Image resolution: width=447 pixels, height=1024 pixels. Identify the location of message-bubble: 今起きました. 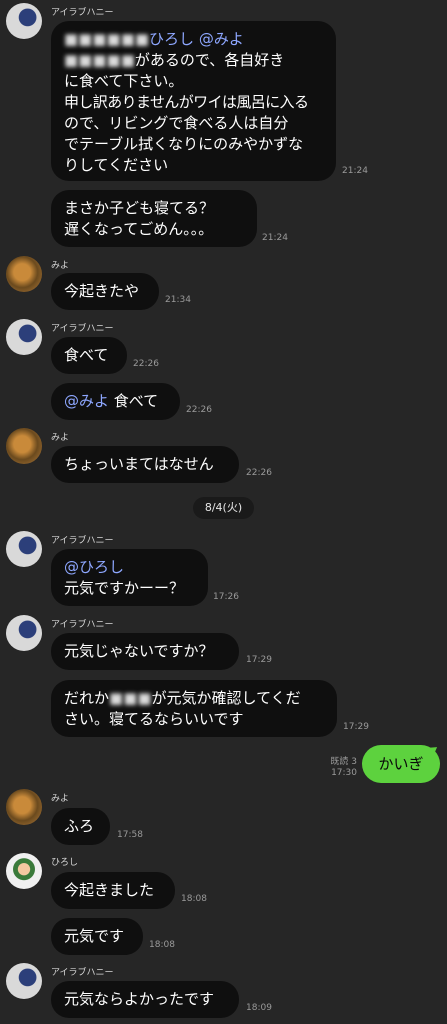
(113, 890).